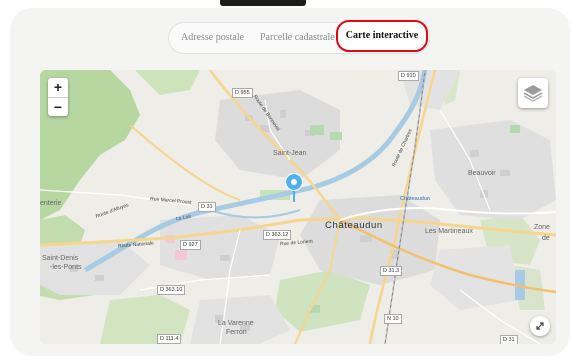 This screenshot has width=572, height=356. I want to click on place-left-edge: enterie, so click(51, 203).